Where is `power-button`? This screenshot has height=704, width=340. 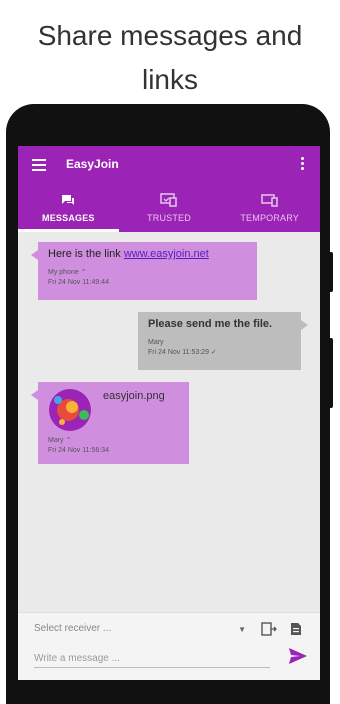 power-button is located at coordinates (330, 373).